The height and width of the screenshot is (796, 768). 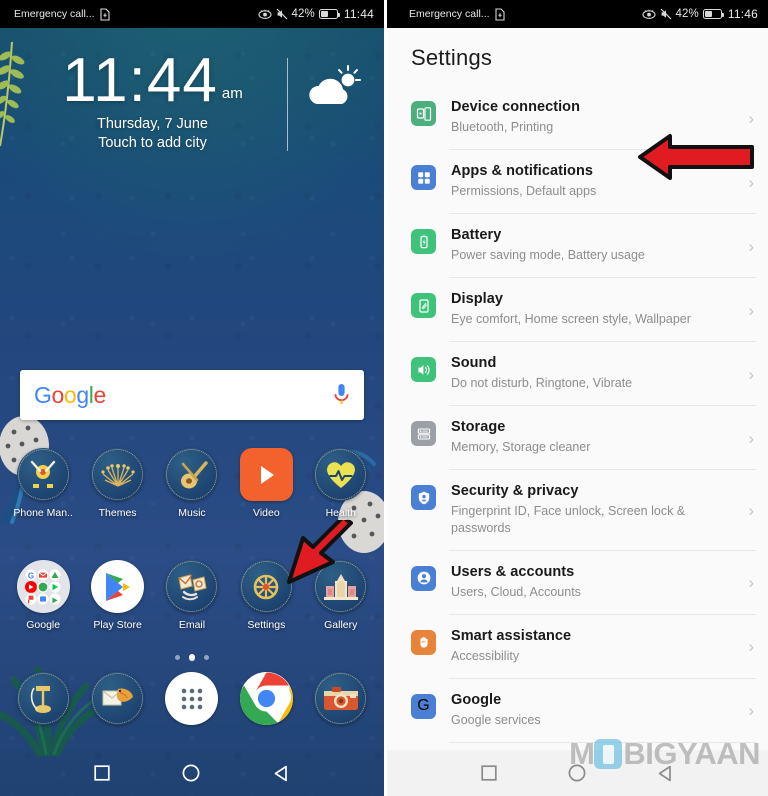 I want to click on settings-item-text: Battery Power saving mode, Battery usage, so click(x=592, y=245).